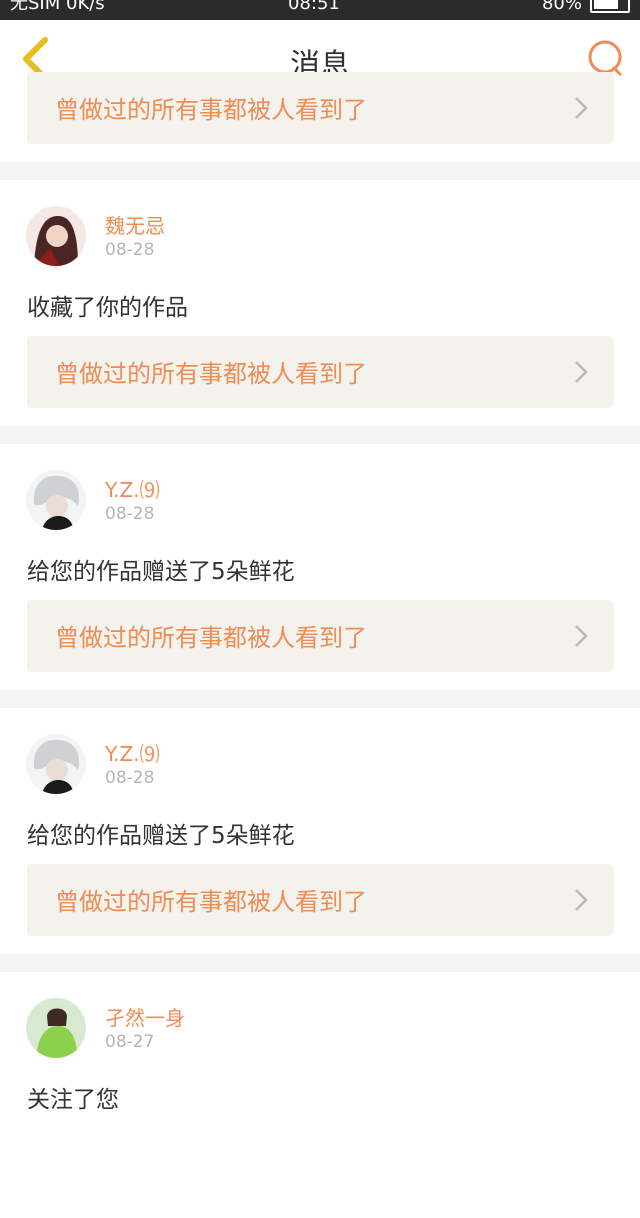 Image resolution: width=640 pixels, height=1218 pixels. I want to click on carrier-text: 无SIM 0K/s, so click(57, 7).